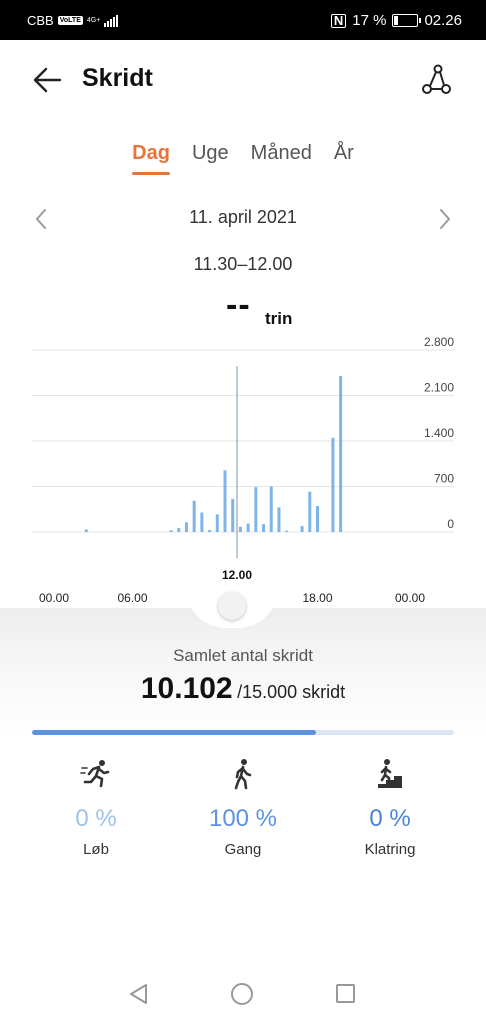 This screenshot has height=1024, width=486. I want to click on time-slider-handle, so click(232, 606).